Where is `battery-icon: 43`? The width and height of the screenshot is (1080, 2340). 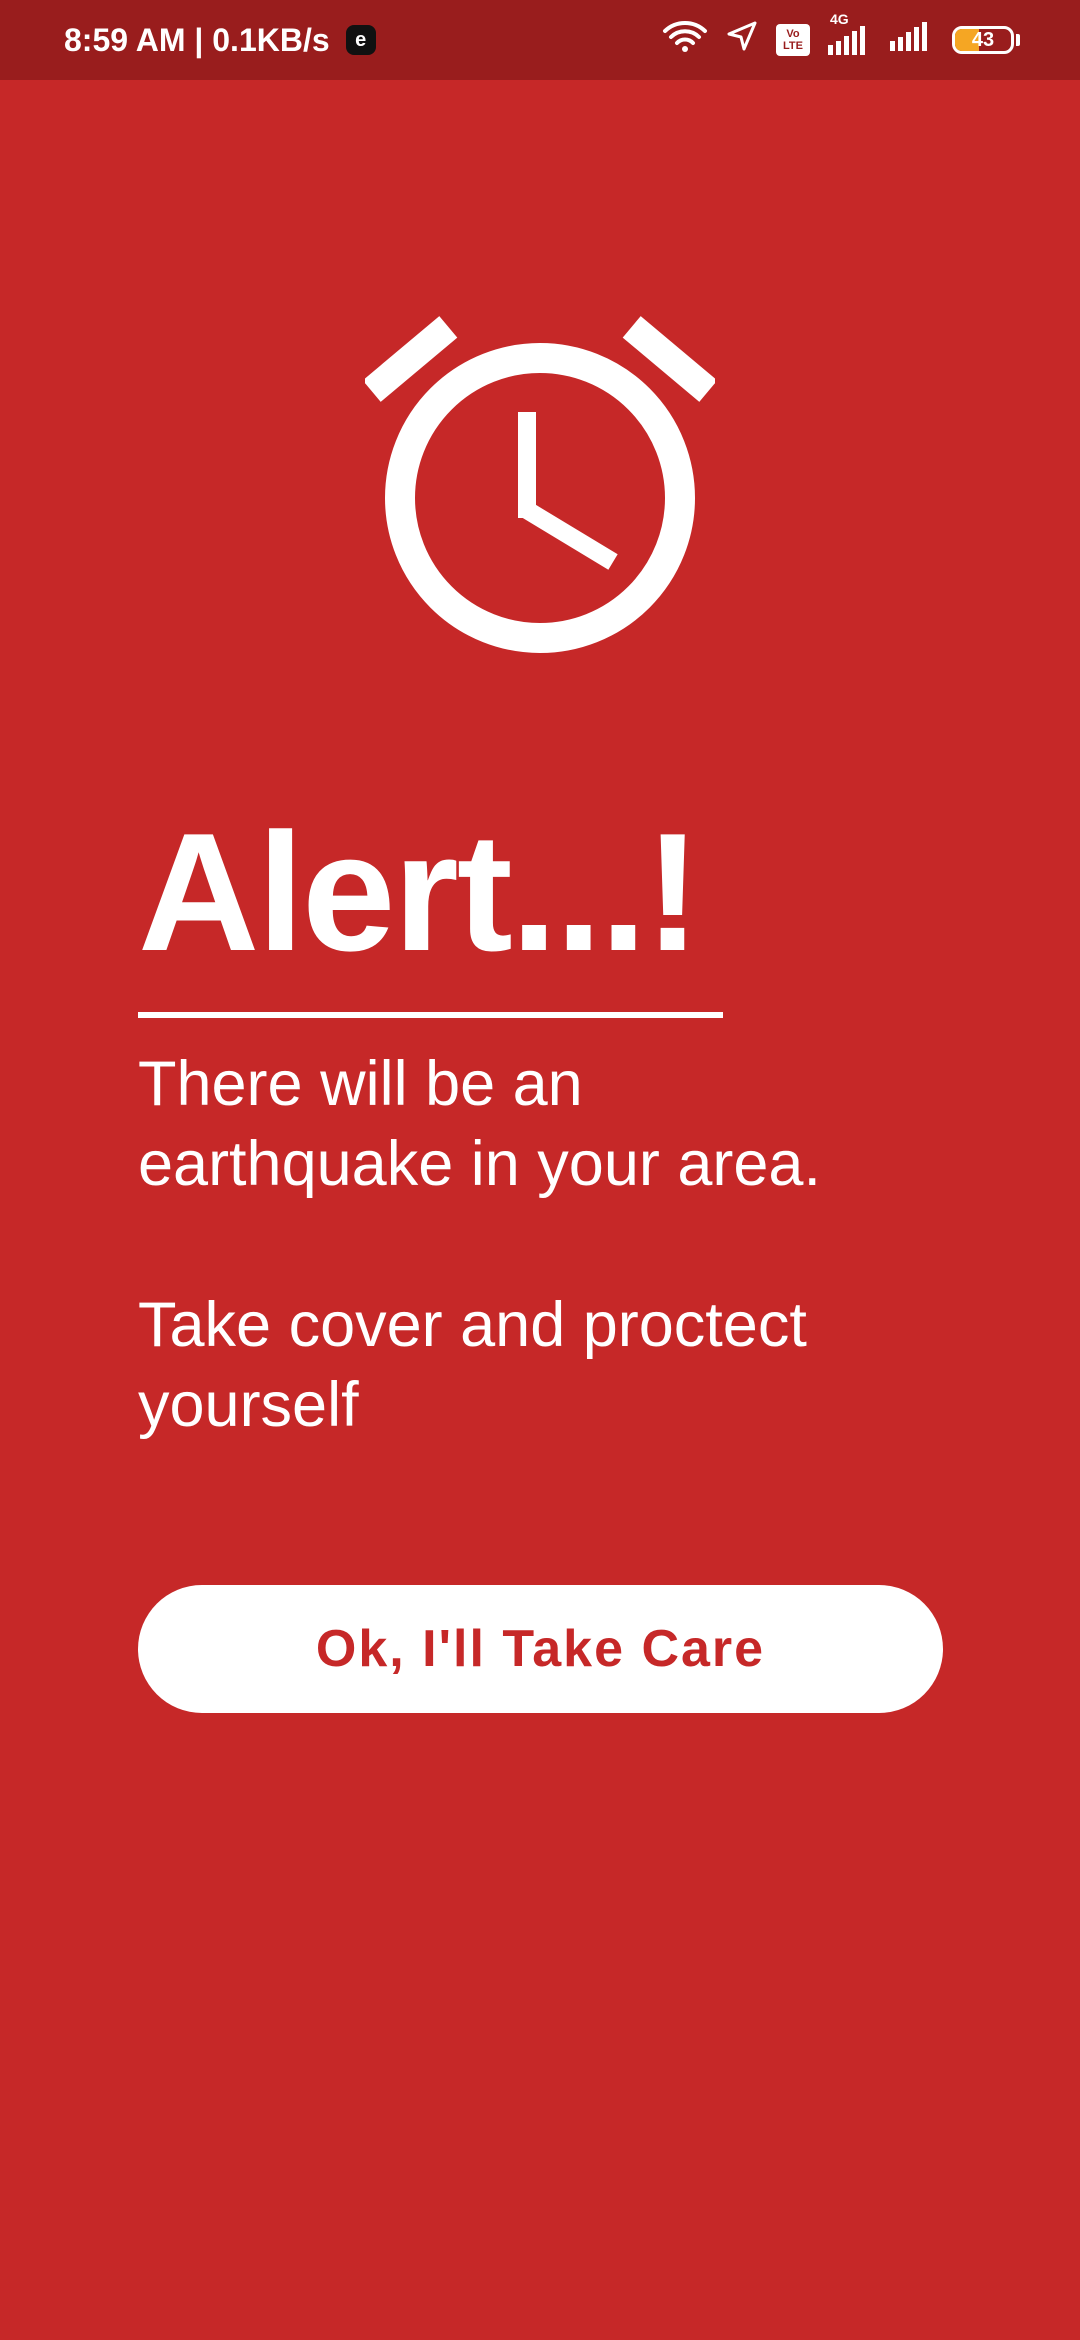 battery-icon: 43 is located at coordinates (983, 40).